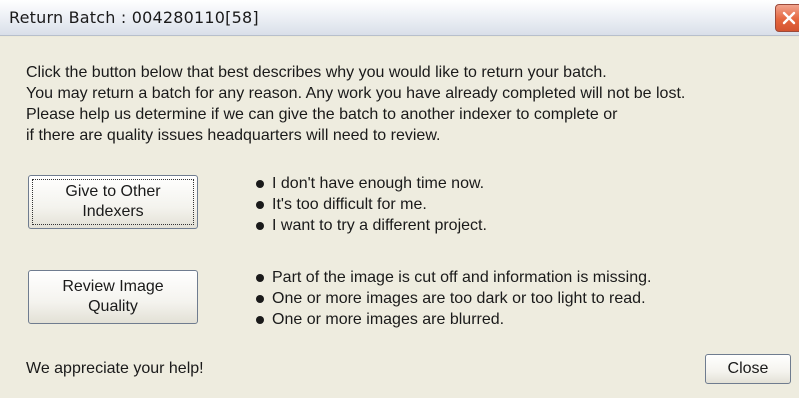 The height and width of the screenshot is (398, 799). I want to click on review-button-label: Review Image Quality, so click(113, 296).